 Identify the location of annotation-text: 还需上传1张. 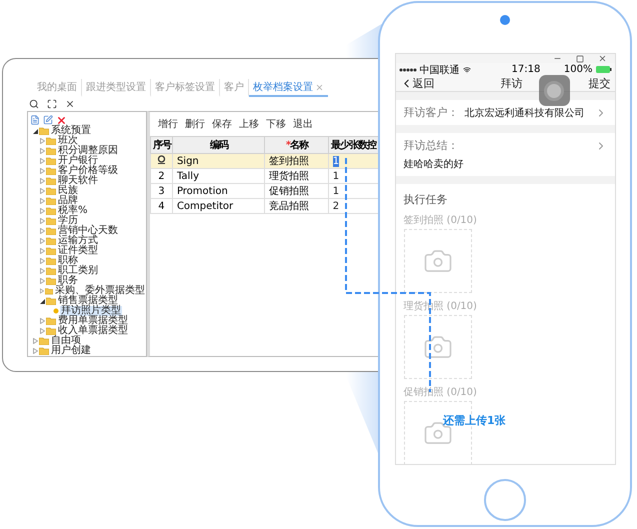
(474, 420).